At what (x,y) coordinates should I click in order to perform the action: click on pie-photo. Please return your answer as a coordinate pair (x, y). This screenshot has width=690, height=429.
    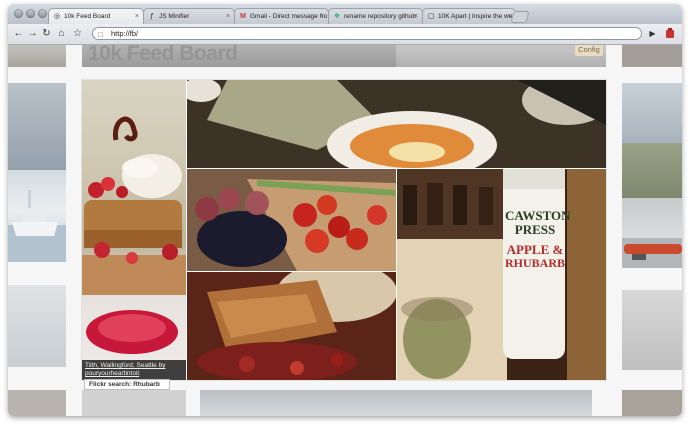
    Looking at the image, I should click on (291, 326).